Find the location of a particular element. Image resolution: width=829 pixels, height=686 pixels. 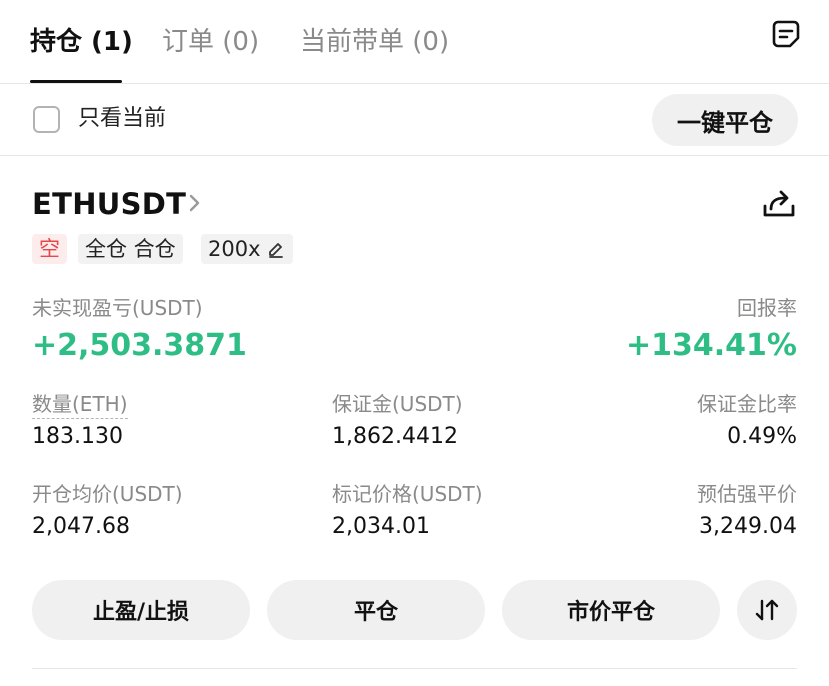

tab-positions: 持仓 (1) is located at coordinates (81, 42).